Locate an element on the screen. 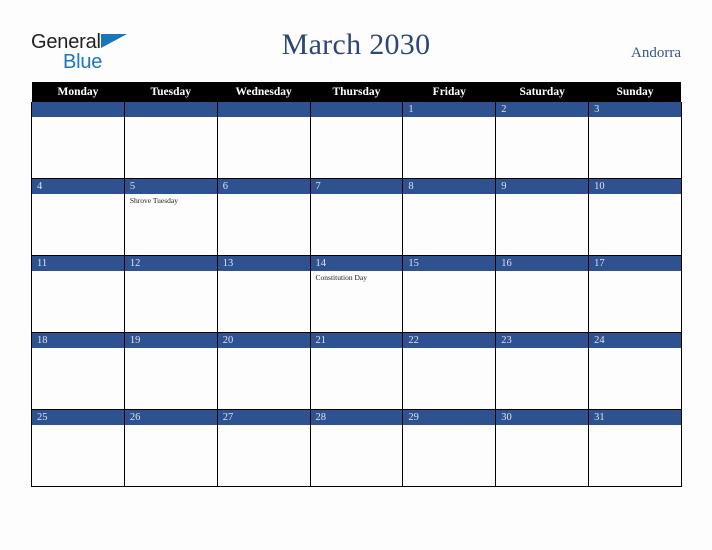 This screenshot has height=550, width=712. calendar-day-cell: 30 is located at coordinates (542, 448).